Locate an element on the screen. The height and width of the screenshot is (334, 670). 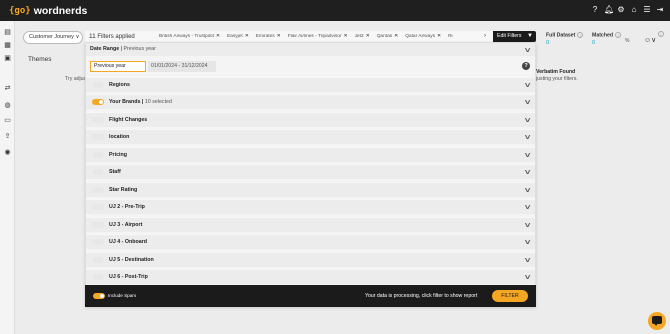
filter-row-uj5: UJ 5 - Destination ∨ is located at coordinates (310, 259).